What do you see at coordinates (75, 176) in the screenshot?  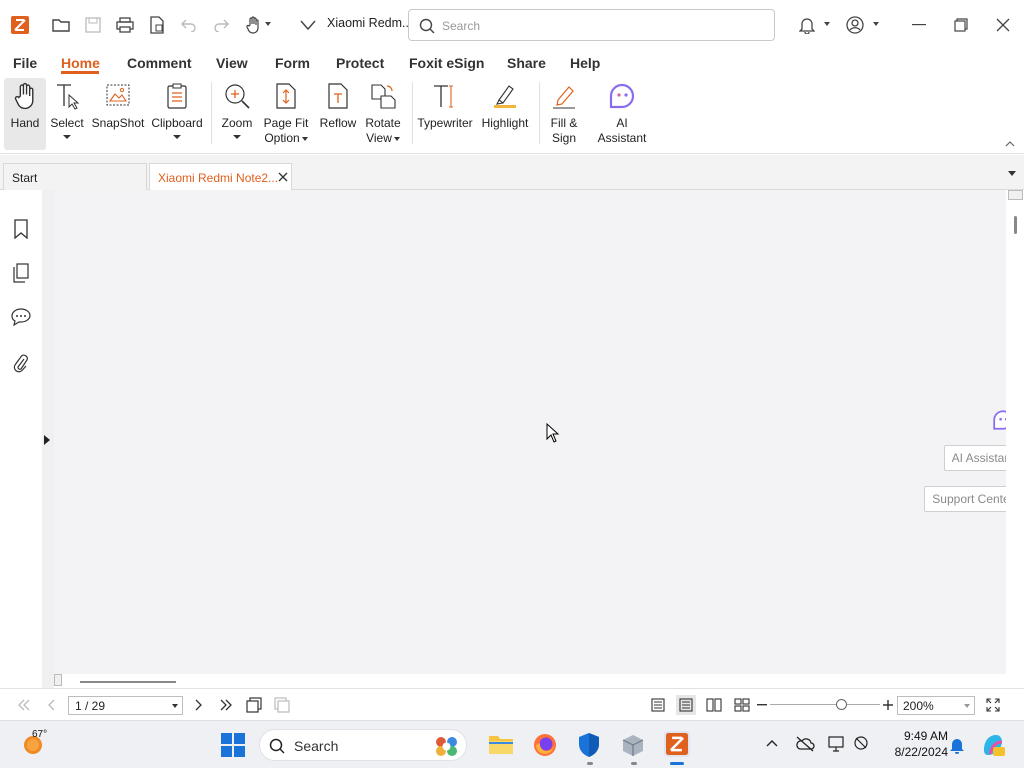 I see `tab-start: Start` at bounding box center [75, 176].